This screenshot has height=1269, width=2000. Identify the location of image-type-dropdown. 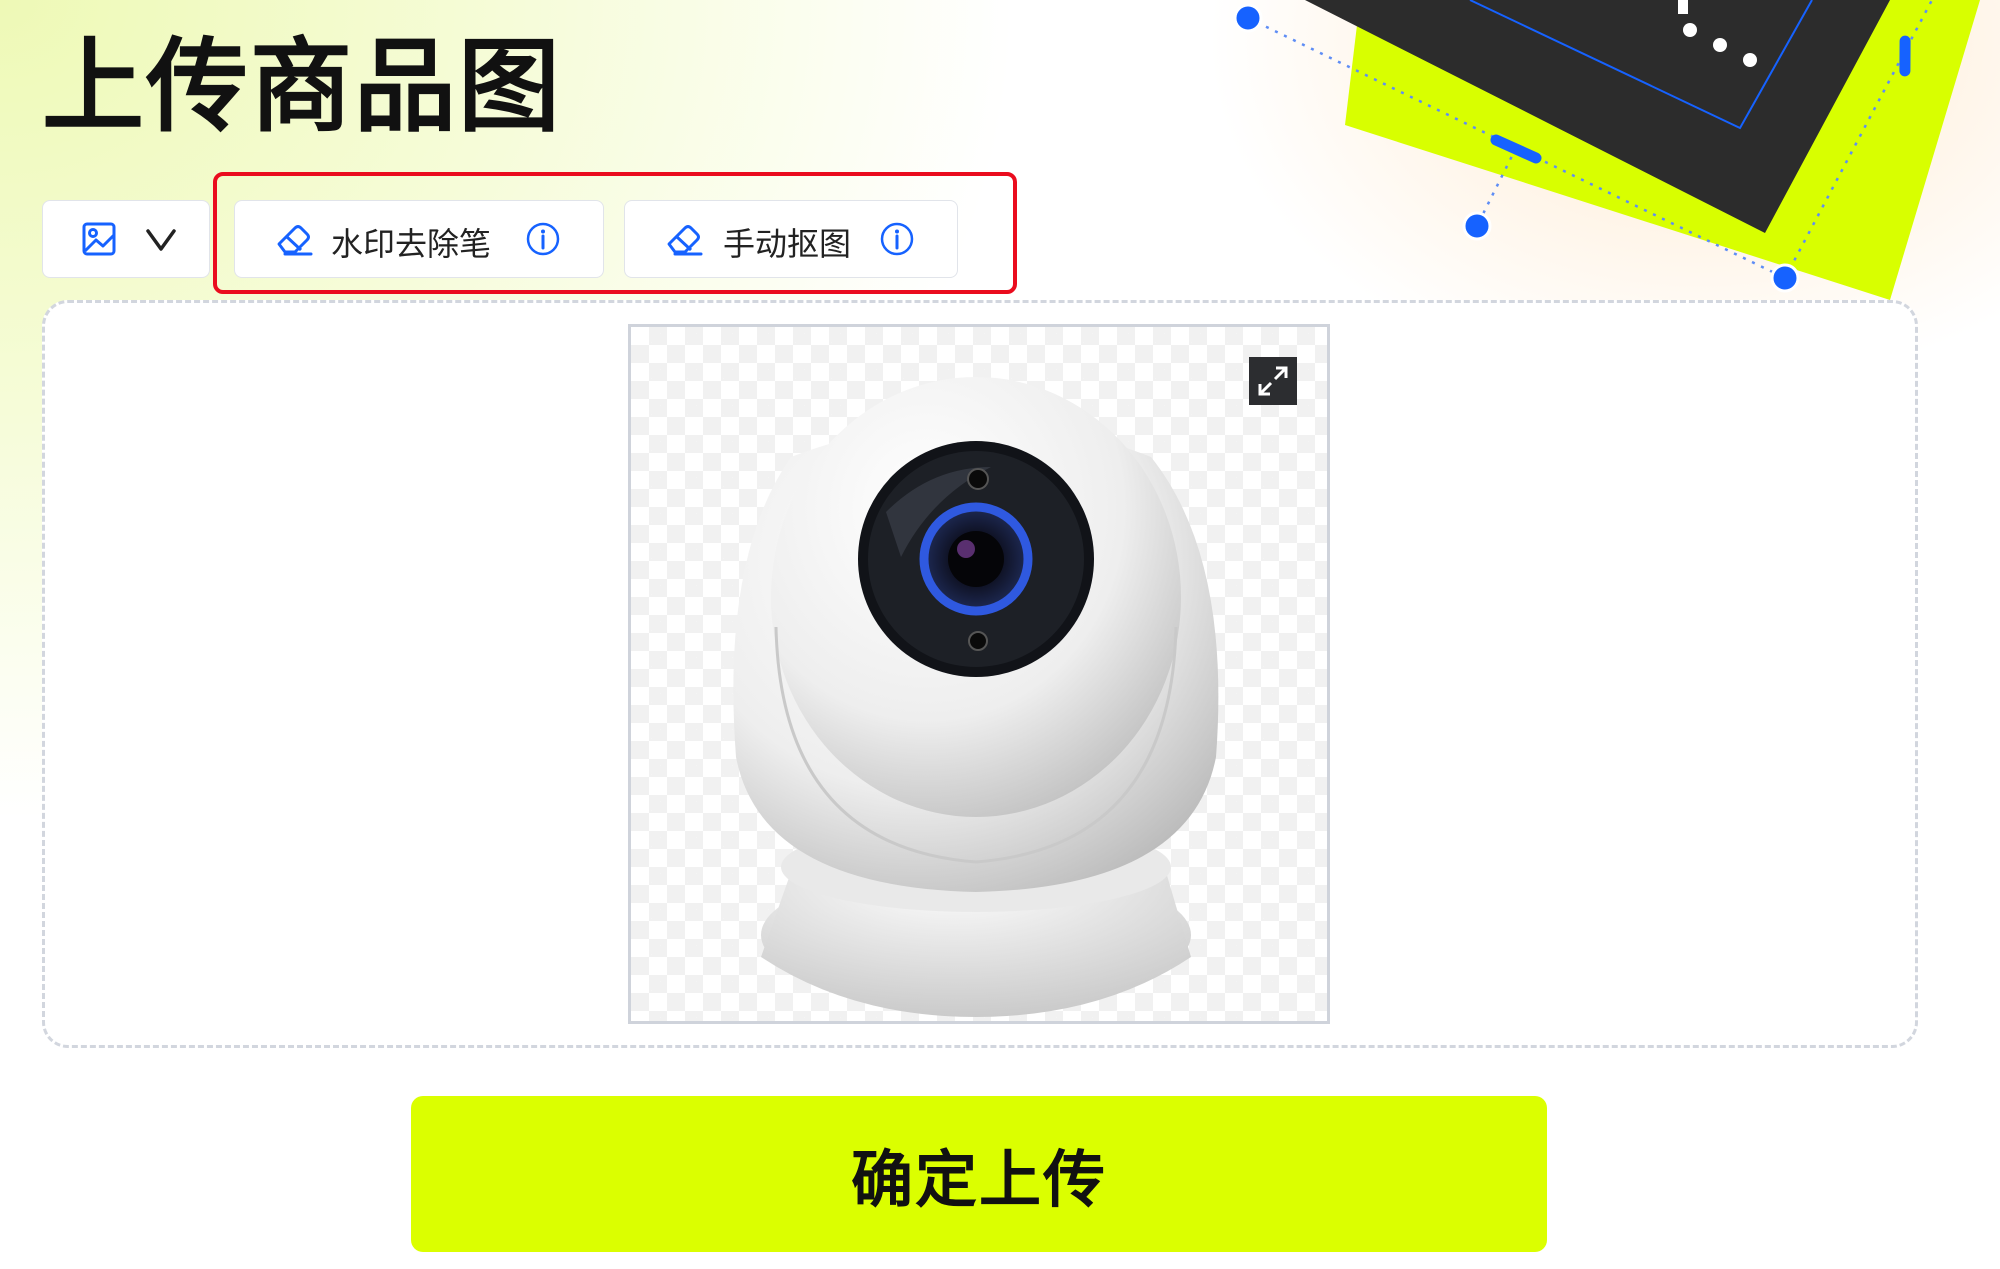
(126, 239).